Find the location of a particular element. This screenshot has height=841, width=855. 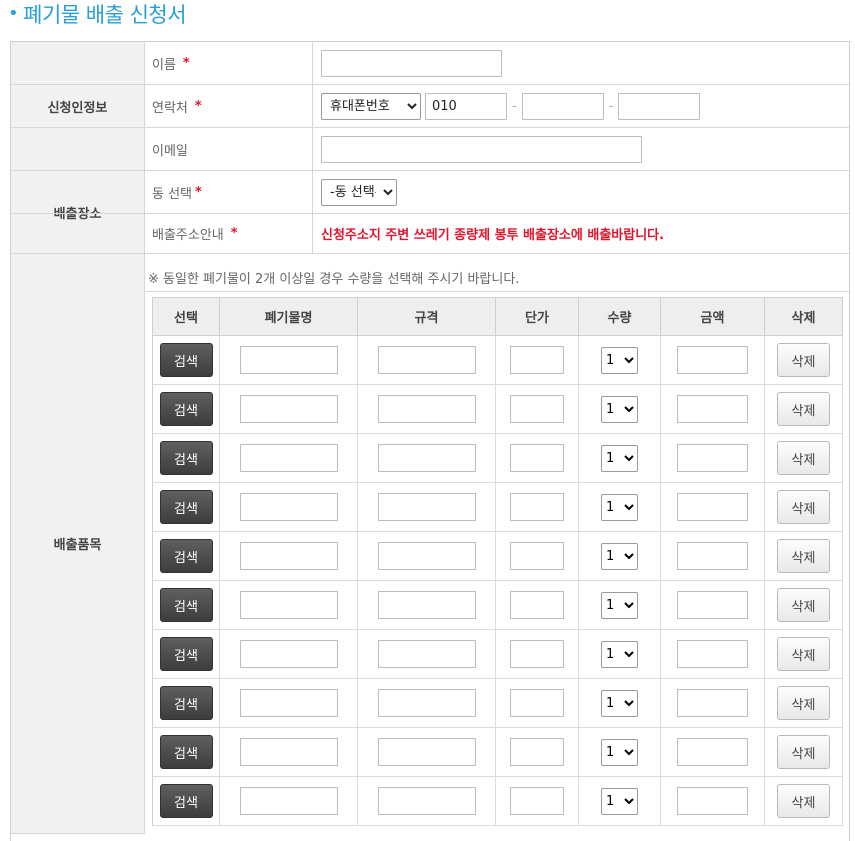

phone-prefix-input is located at coordinates (466, 106).